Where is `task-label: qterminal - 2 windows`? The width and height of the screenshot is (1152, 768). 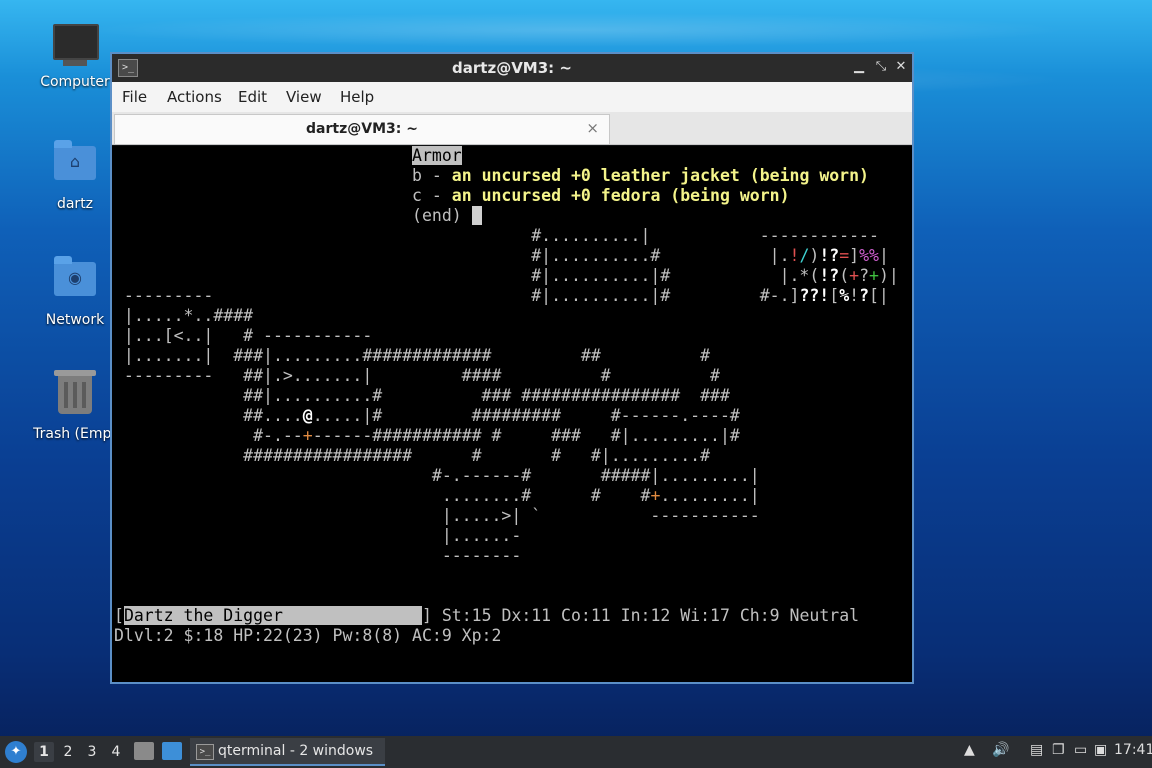 task-label: qterminal - 2 windows is located at coordinates (296, 751).